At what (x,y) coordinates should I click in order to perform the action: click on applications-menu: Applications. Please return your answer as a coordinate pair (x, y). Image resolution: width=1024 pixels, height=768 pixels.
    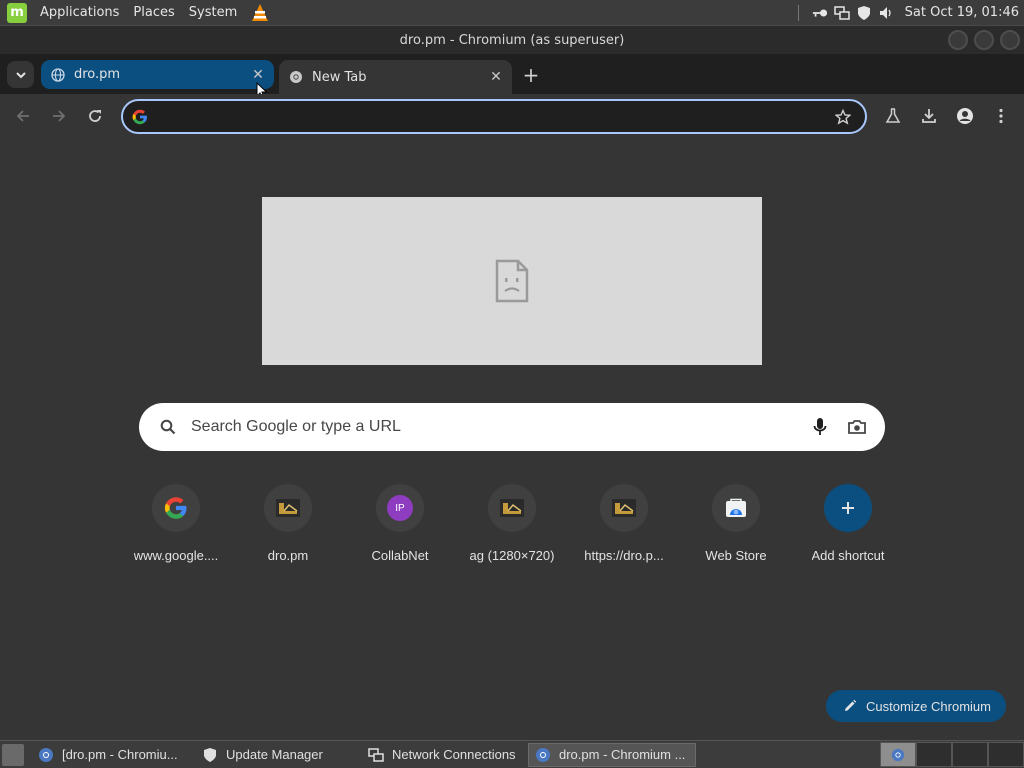
    Looking at the image, I should click on (79, 12).